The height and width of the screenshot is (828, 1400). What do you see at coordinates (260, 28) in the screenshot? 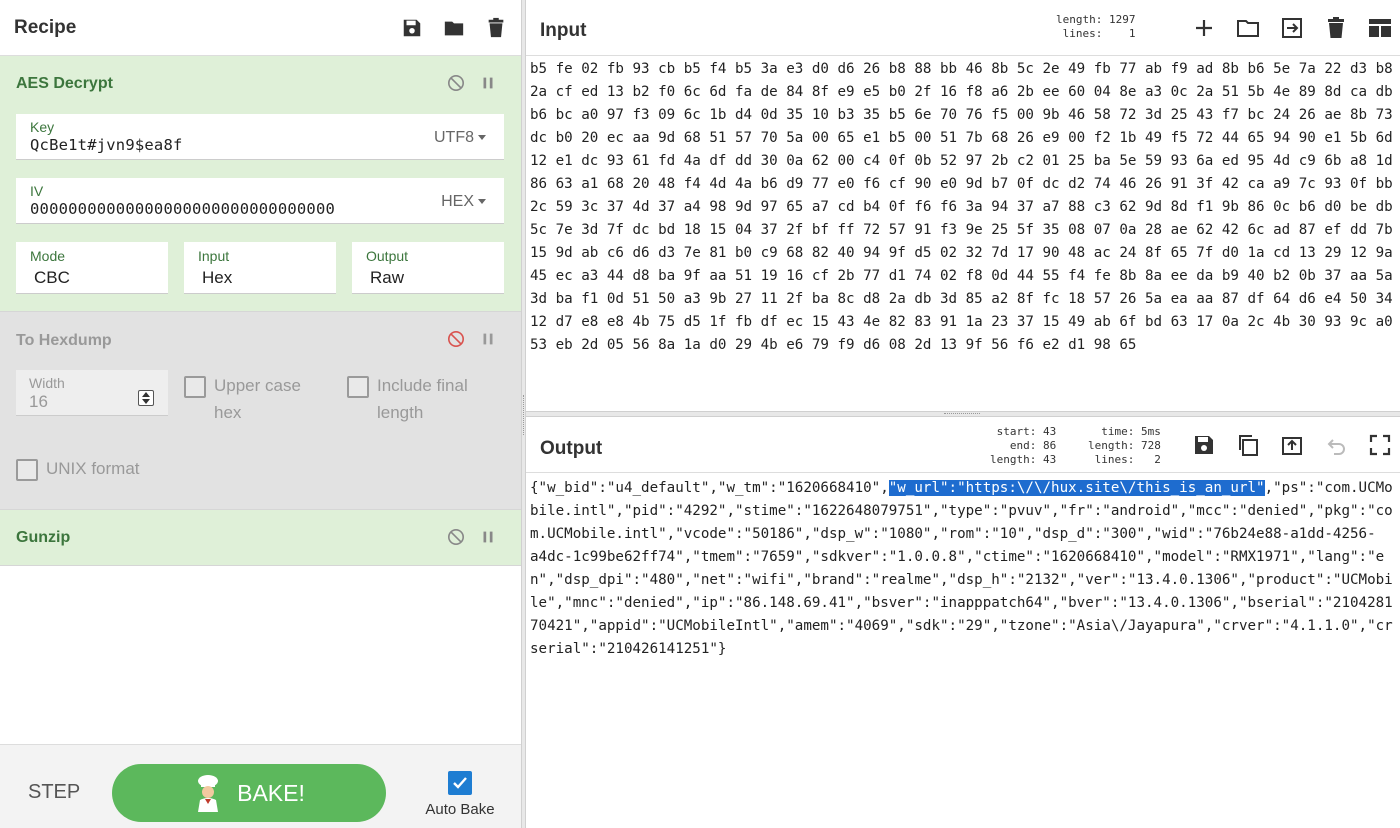
I see `recipe-header: Recipe` at bounding box center [260, 28].